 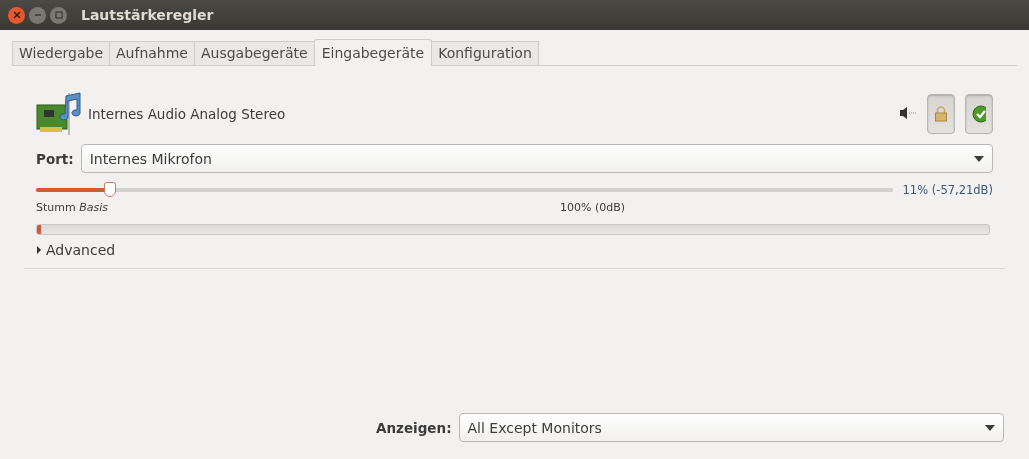 I want to click on tab: Eingabegeräte, so click(x=373, y=52).